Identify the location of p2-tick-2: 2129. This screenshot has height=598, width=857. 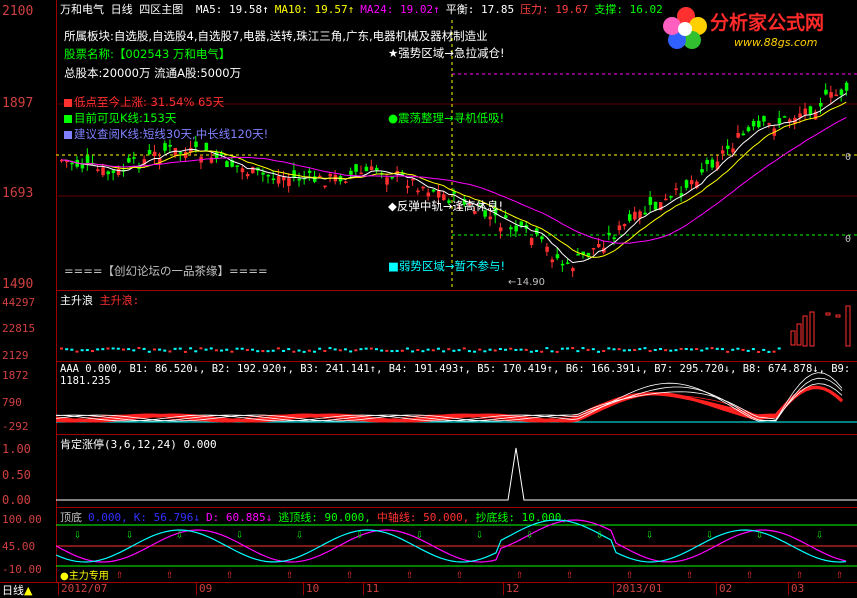
(15, 355).